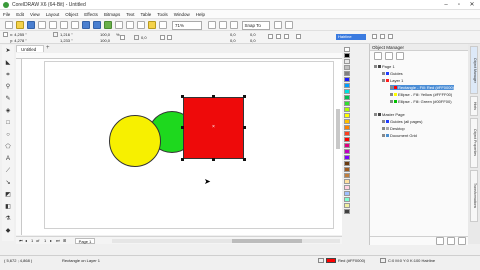 The image size is (480, 270). What do you see at coordinates (298, 36) in the screenshot?
I see `wrap-text-icon` at bounding box center [298, 36].